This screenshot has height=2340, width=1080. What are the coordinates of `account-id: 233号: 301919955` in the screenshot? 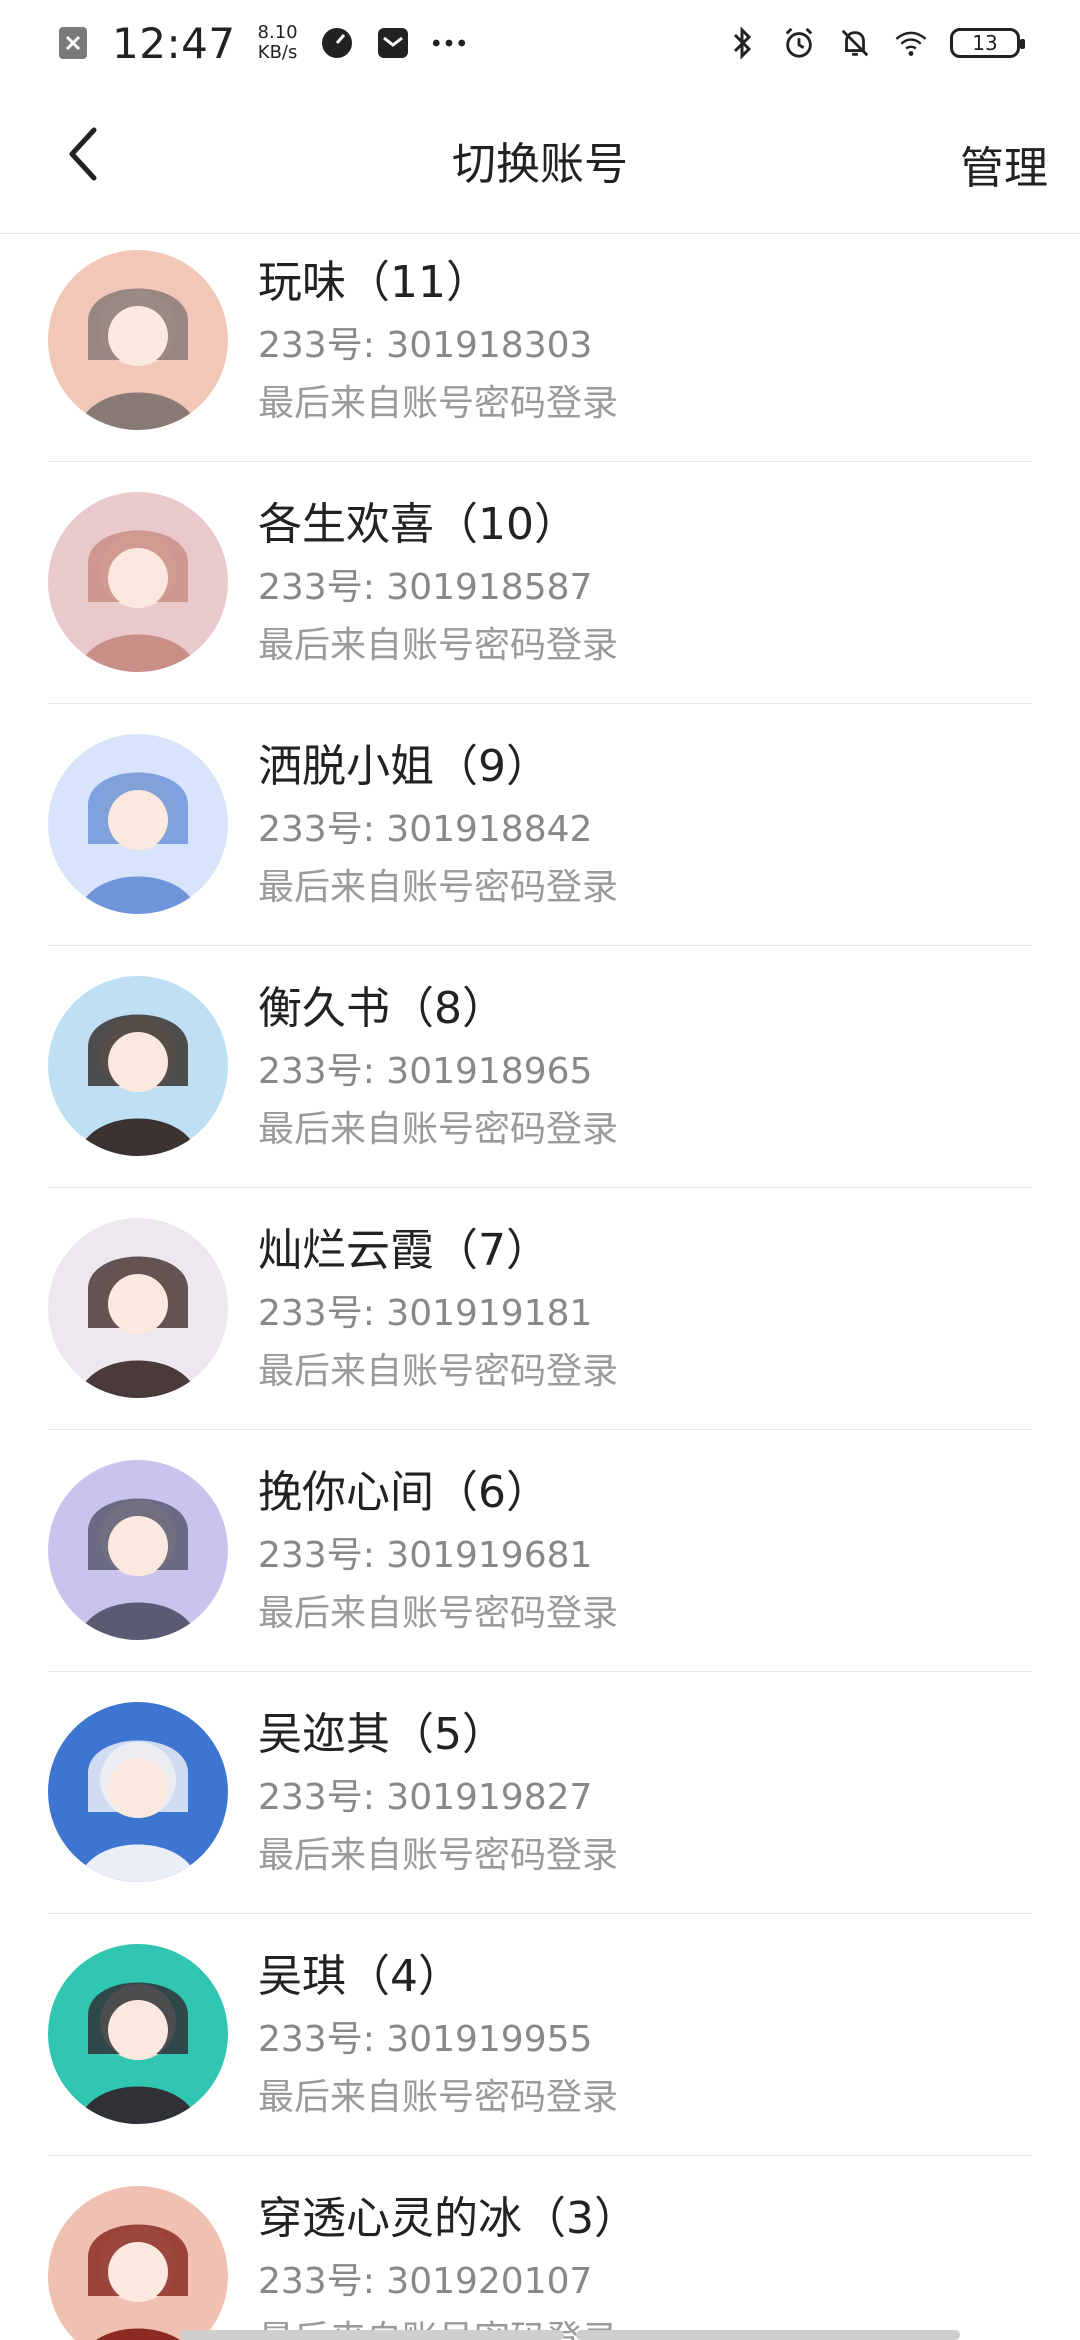 It's located at (425, 2039).